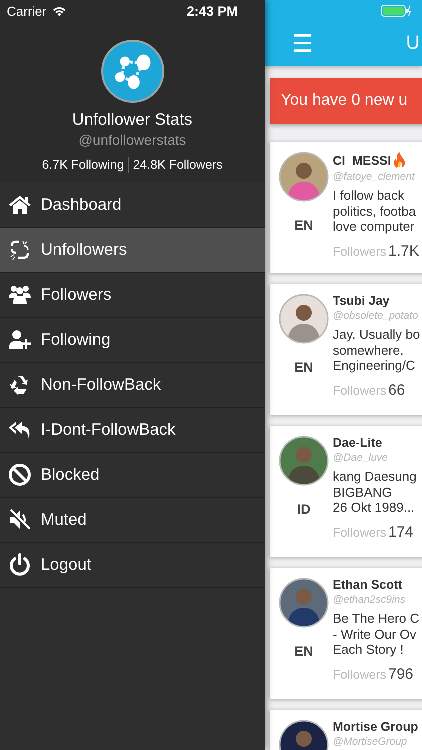 This screenshot has height=750, width=422. What do you see at coordinates (375, 634) in the screenshot?
I see `bio-line: - Write Our Ov` at bounding box center [375, 634].